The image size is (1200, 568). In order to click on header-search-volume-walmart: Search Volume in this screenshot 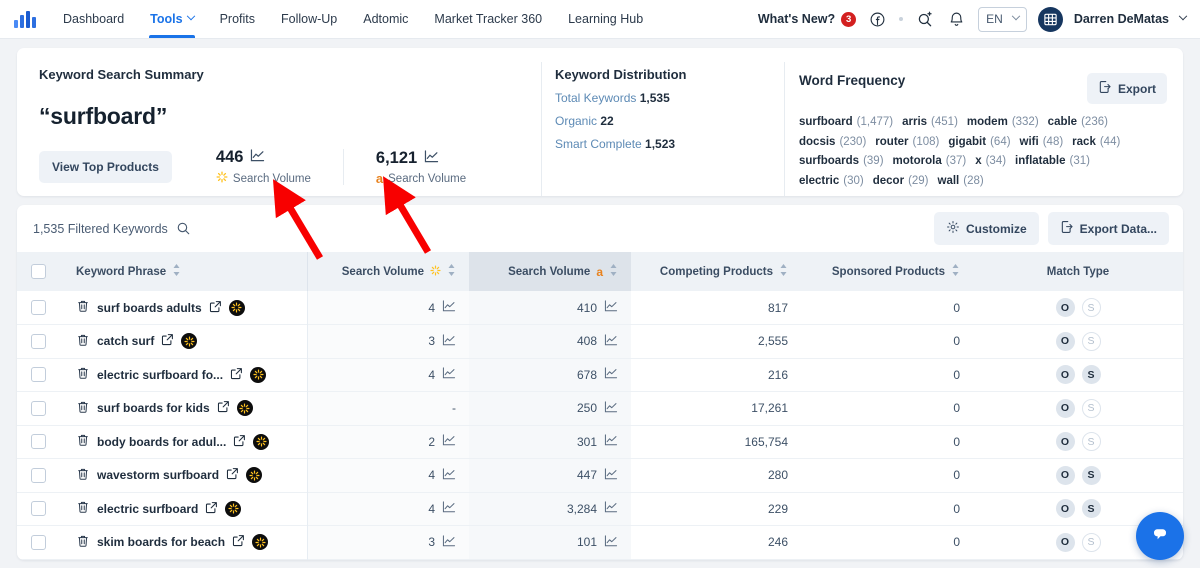, I will do `click(387, 271)`.